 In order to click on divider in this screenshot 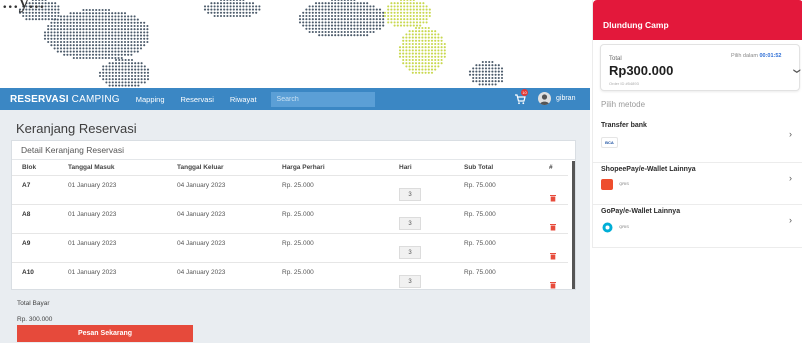, I will do `click(697, 204)`.